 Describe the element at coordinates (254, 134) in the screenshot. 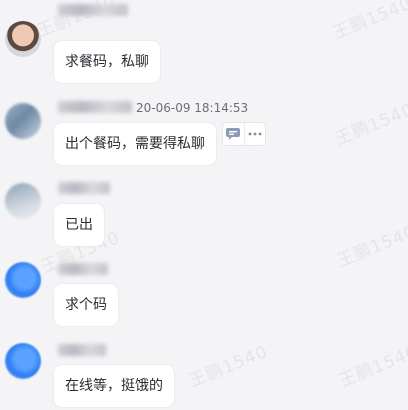

I see `more-icon` at that location.